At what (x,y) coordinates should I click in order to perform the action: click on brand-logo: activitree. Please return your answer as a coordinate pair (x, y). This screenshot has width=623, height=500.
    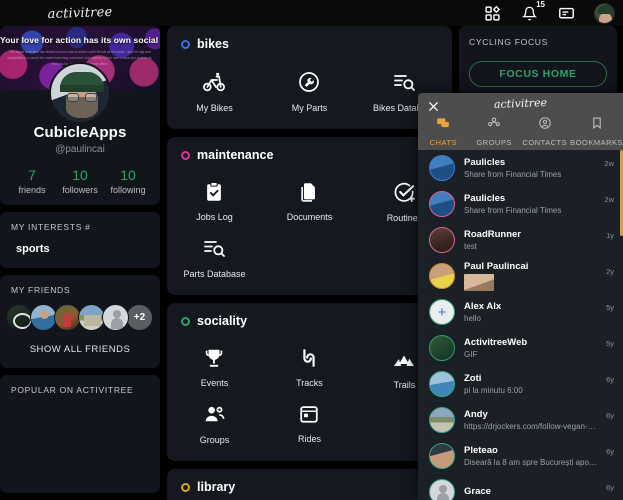
    Looking at the image, I should click on (80, 12).